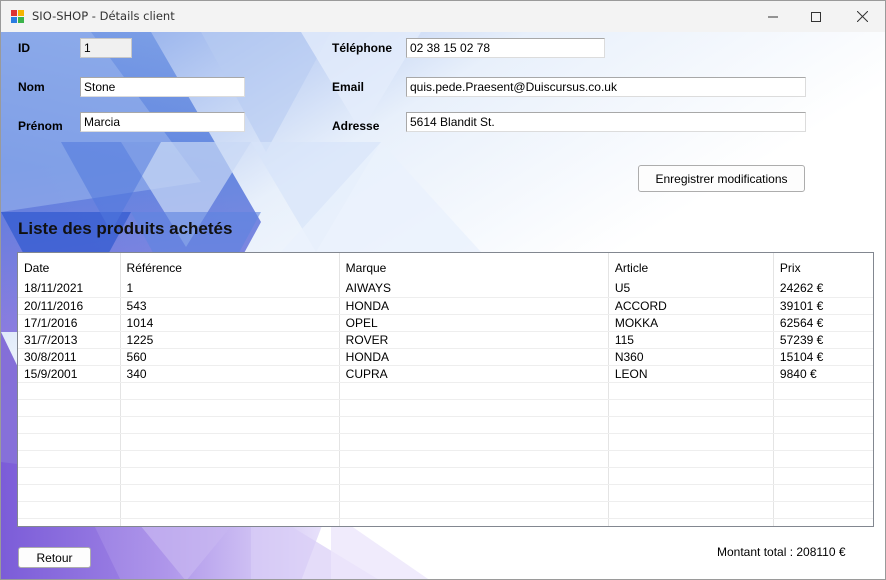  Describe the element at coordinates (474, 374) in the screenshot. I see `cell-marque: CUPRA` at that location.